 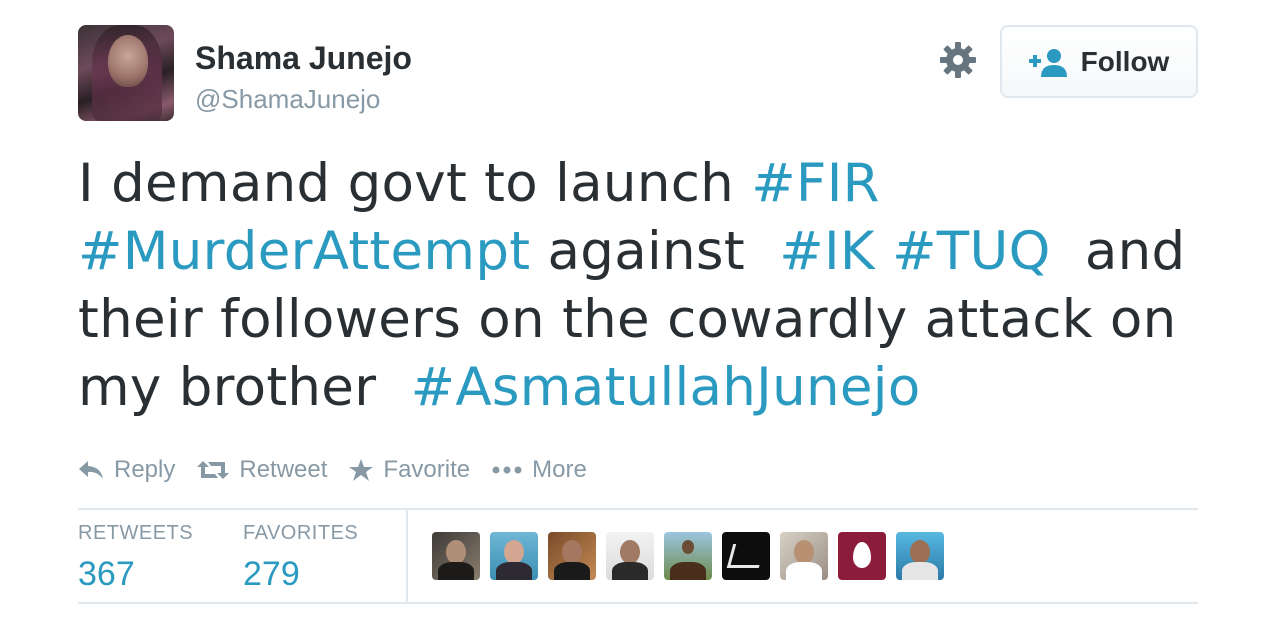 What do you see at coordinates (128, 61) in the screenshot?
I see `avatar-face` at bounding box center [128, 61].